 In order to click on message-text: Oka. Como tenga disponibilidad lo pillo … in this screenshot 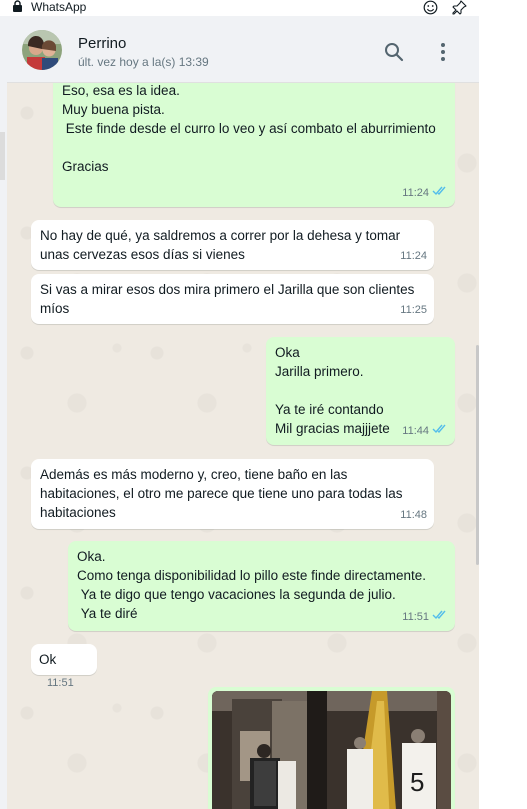, I will do `click(251, 585)`.